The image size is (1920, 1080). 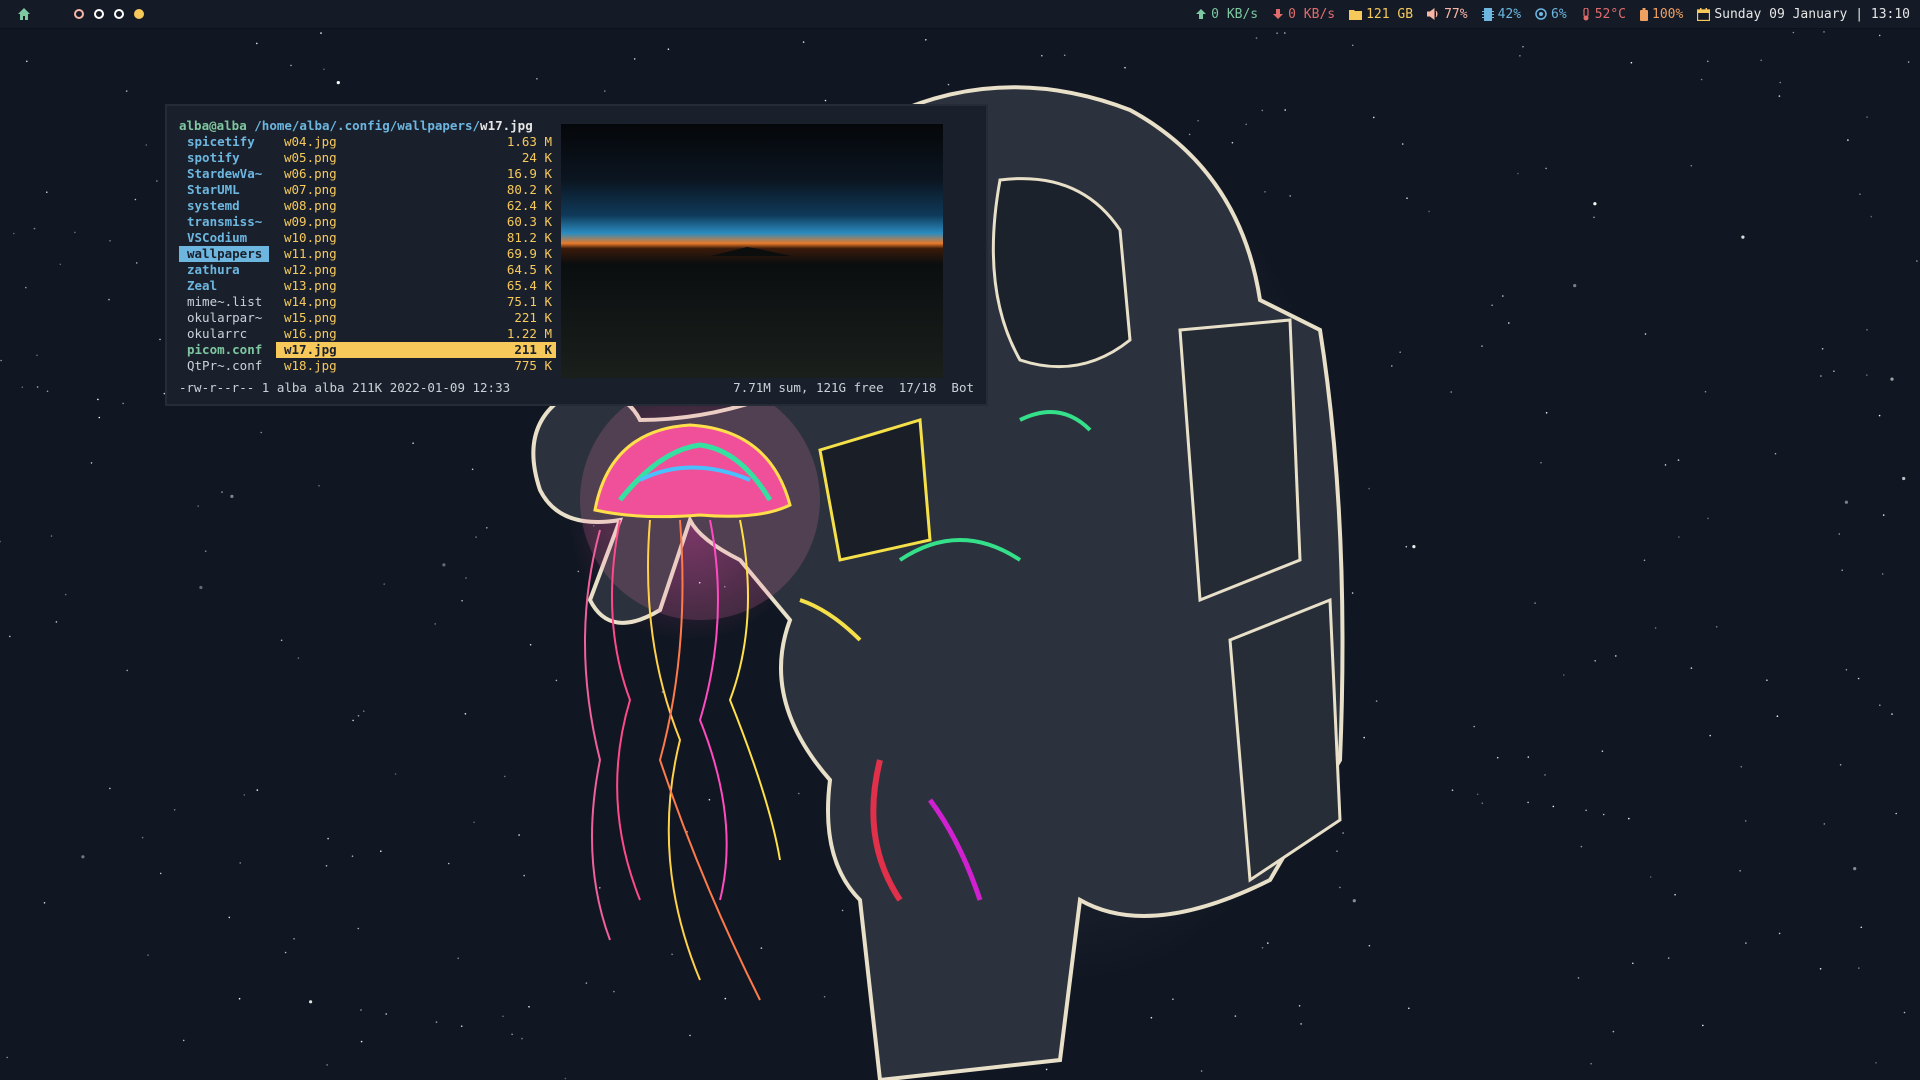 I want to click on dir-entry: okularpar~, so click(x=224, y=318).